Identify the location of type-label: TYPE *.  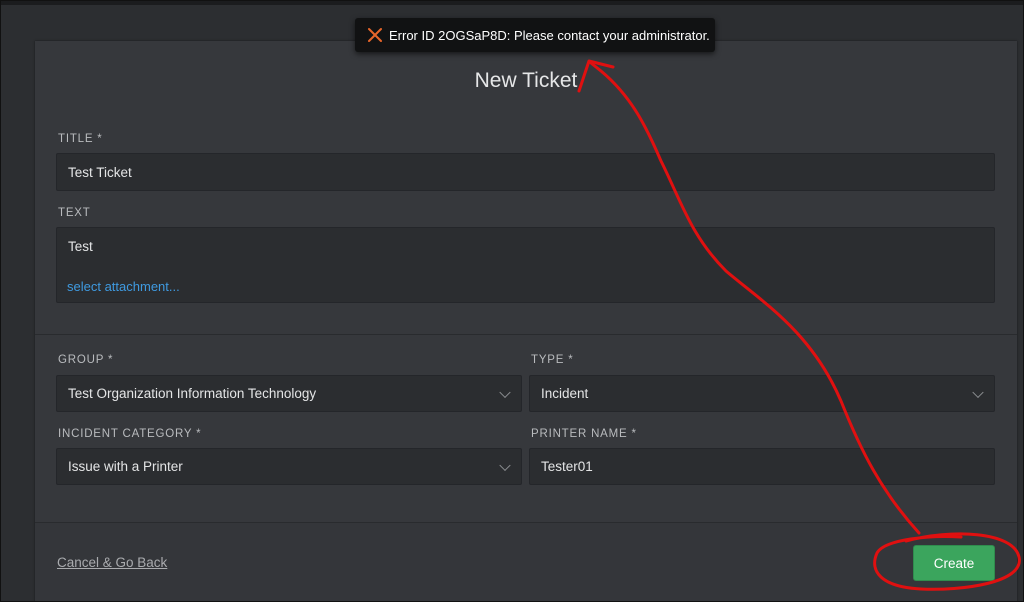
(552, 360).